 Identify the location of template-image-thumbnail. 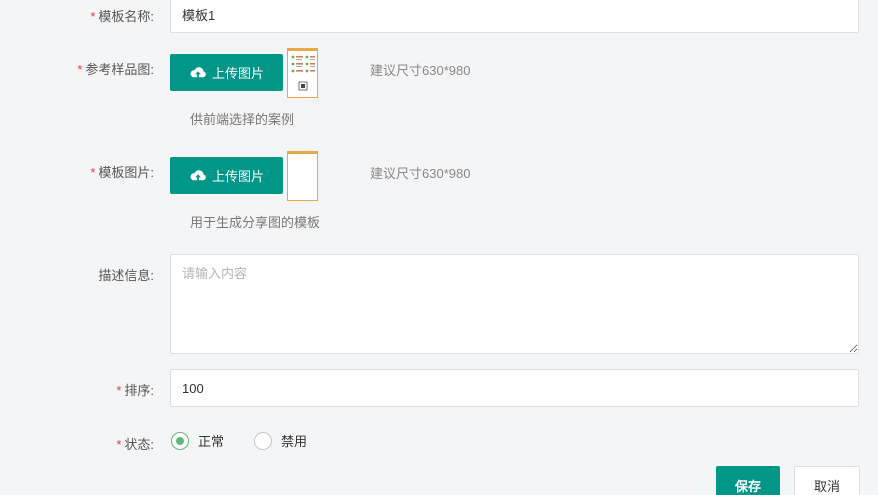
(302, 176).